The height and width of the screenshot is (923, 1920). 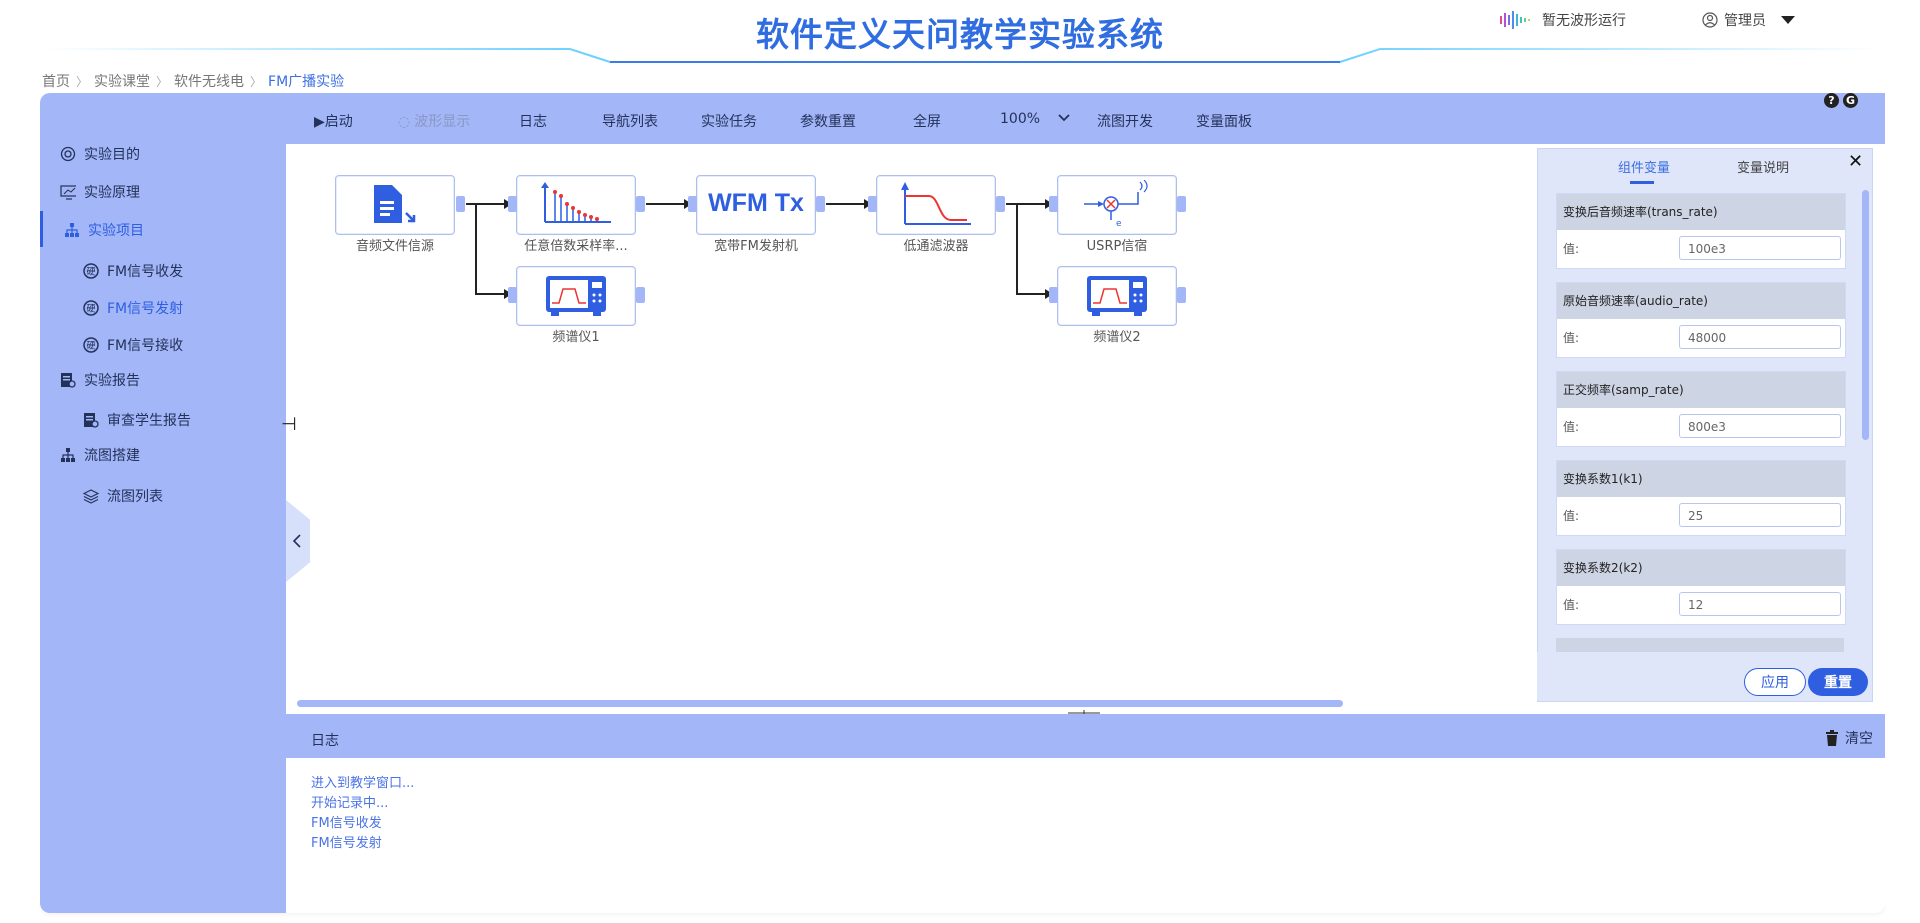 I want to click on var-row: 值: 100e3, so click(x=1701, y=249).